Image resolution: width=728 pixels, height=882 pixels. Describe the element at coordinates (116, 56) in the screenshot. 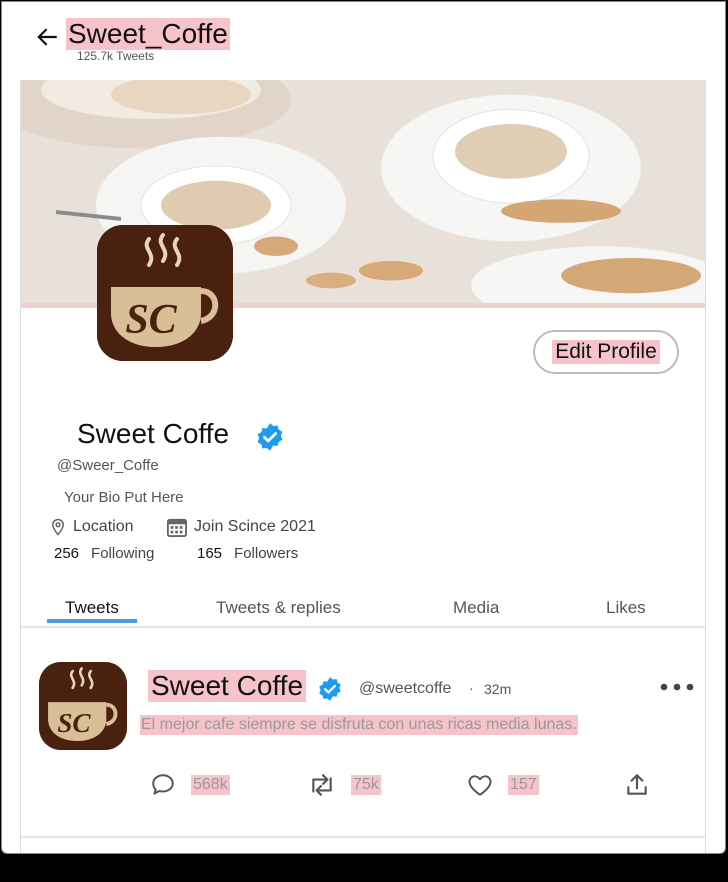

I see `tweet-count: 125.7k Tweets` at that location.